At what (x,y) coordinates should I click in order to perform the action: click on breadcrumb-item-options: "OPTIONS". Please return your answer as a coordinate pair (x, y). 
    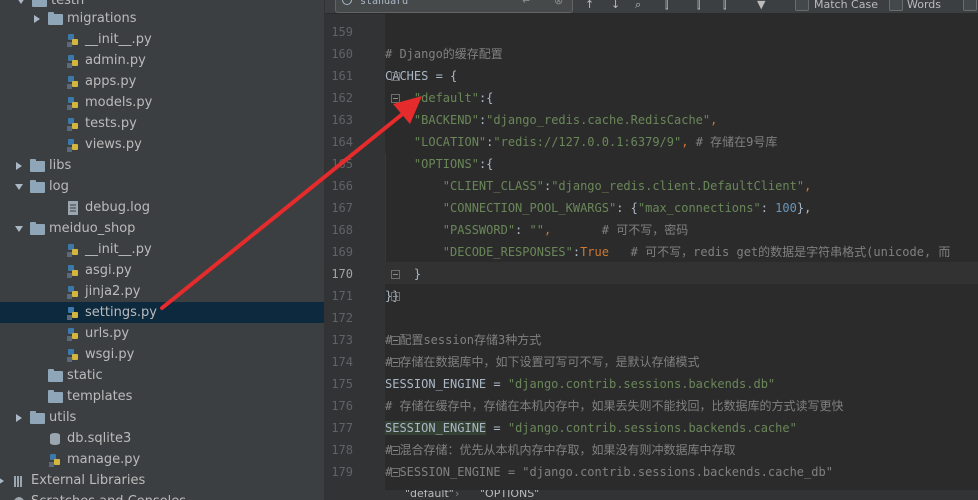
    Looking at the image, I should click on (509, 495).